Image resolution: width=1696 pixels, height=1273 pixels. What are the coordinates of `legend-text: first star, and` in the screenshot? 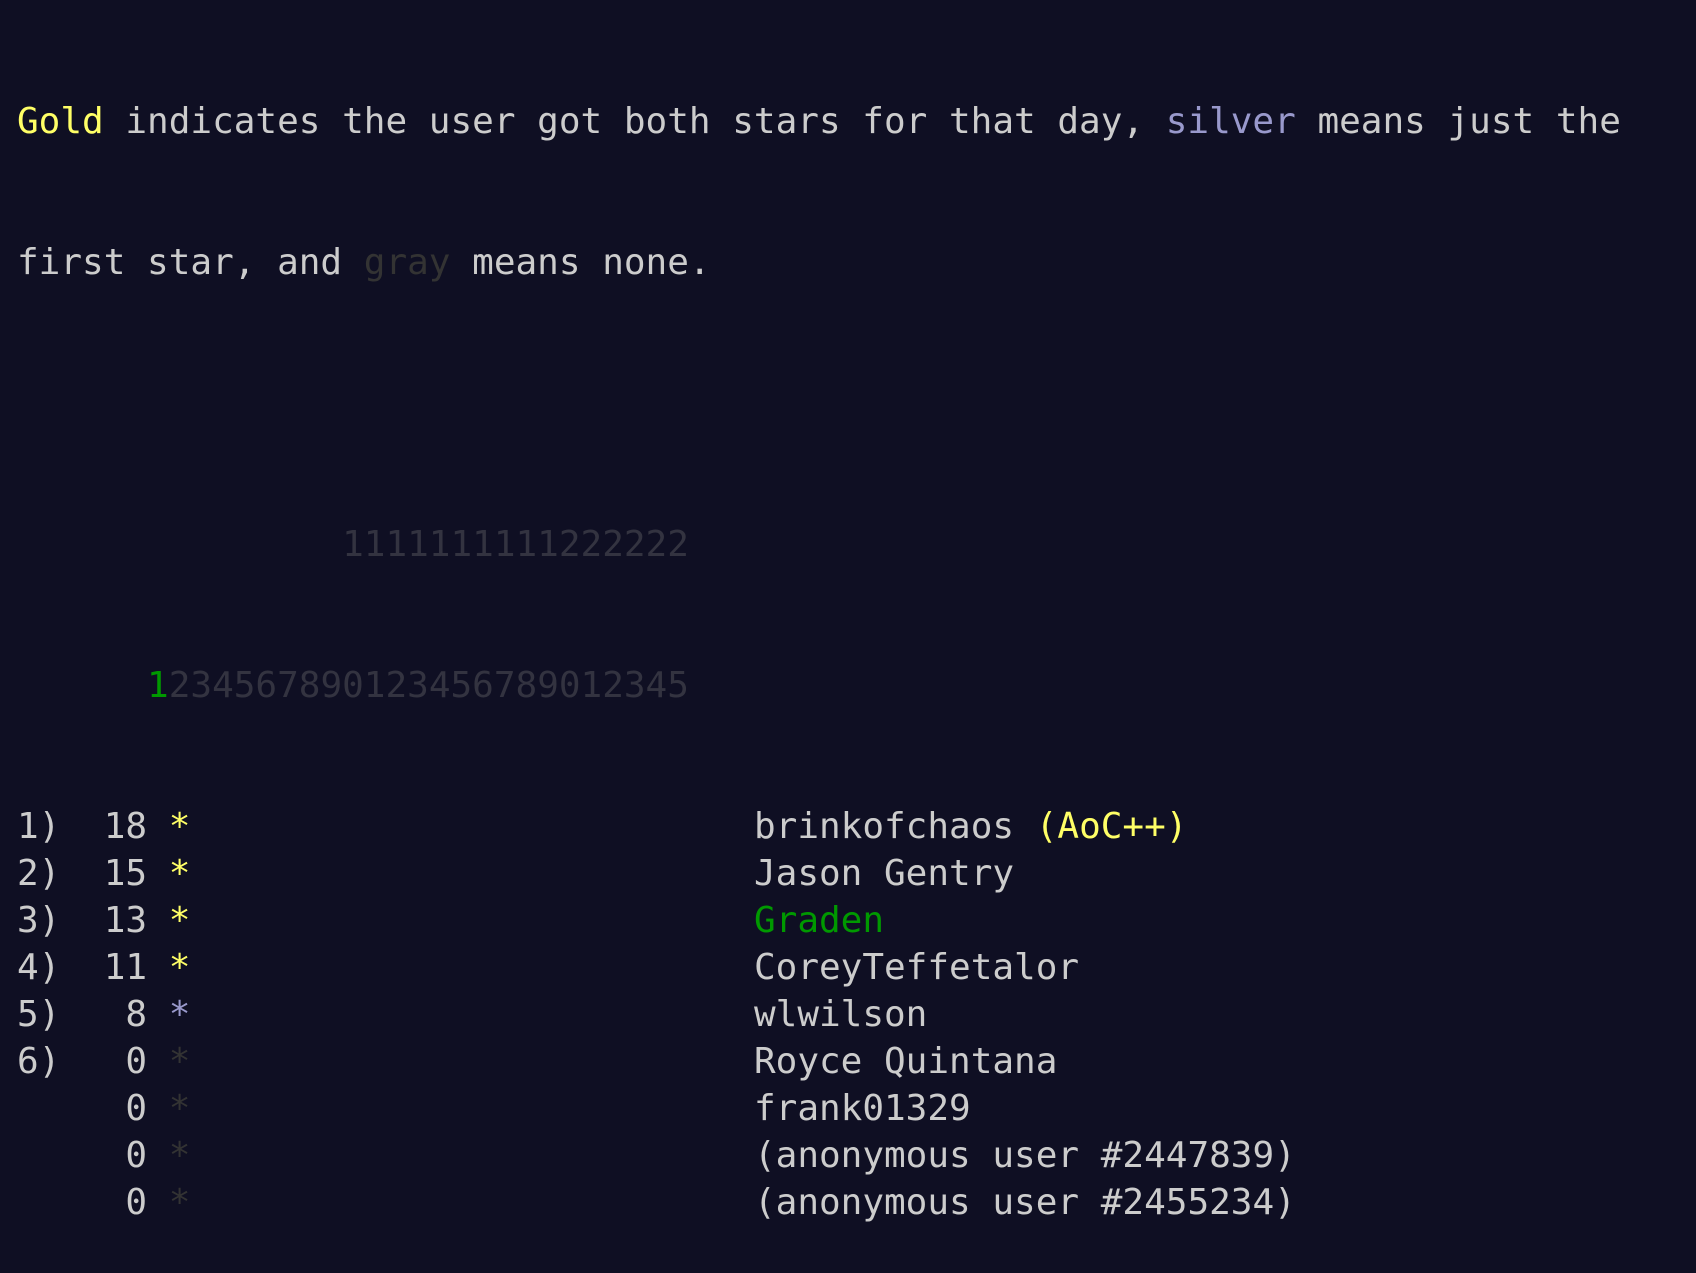 It's located at (190, 262).